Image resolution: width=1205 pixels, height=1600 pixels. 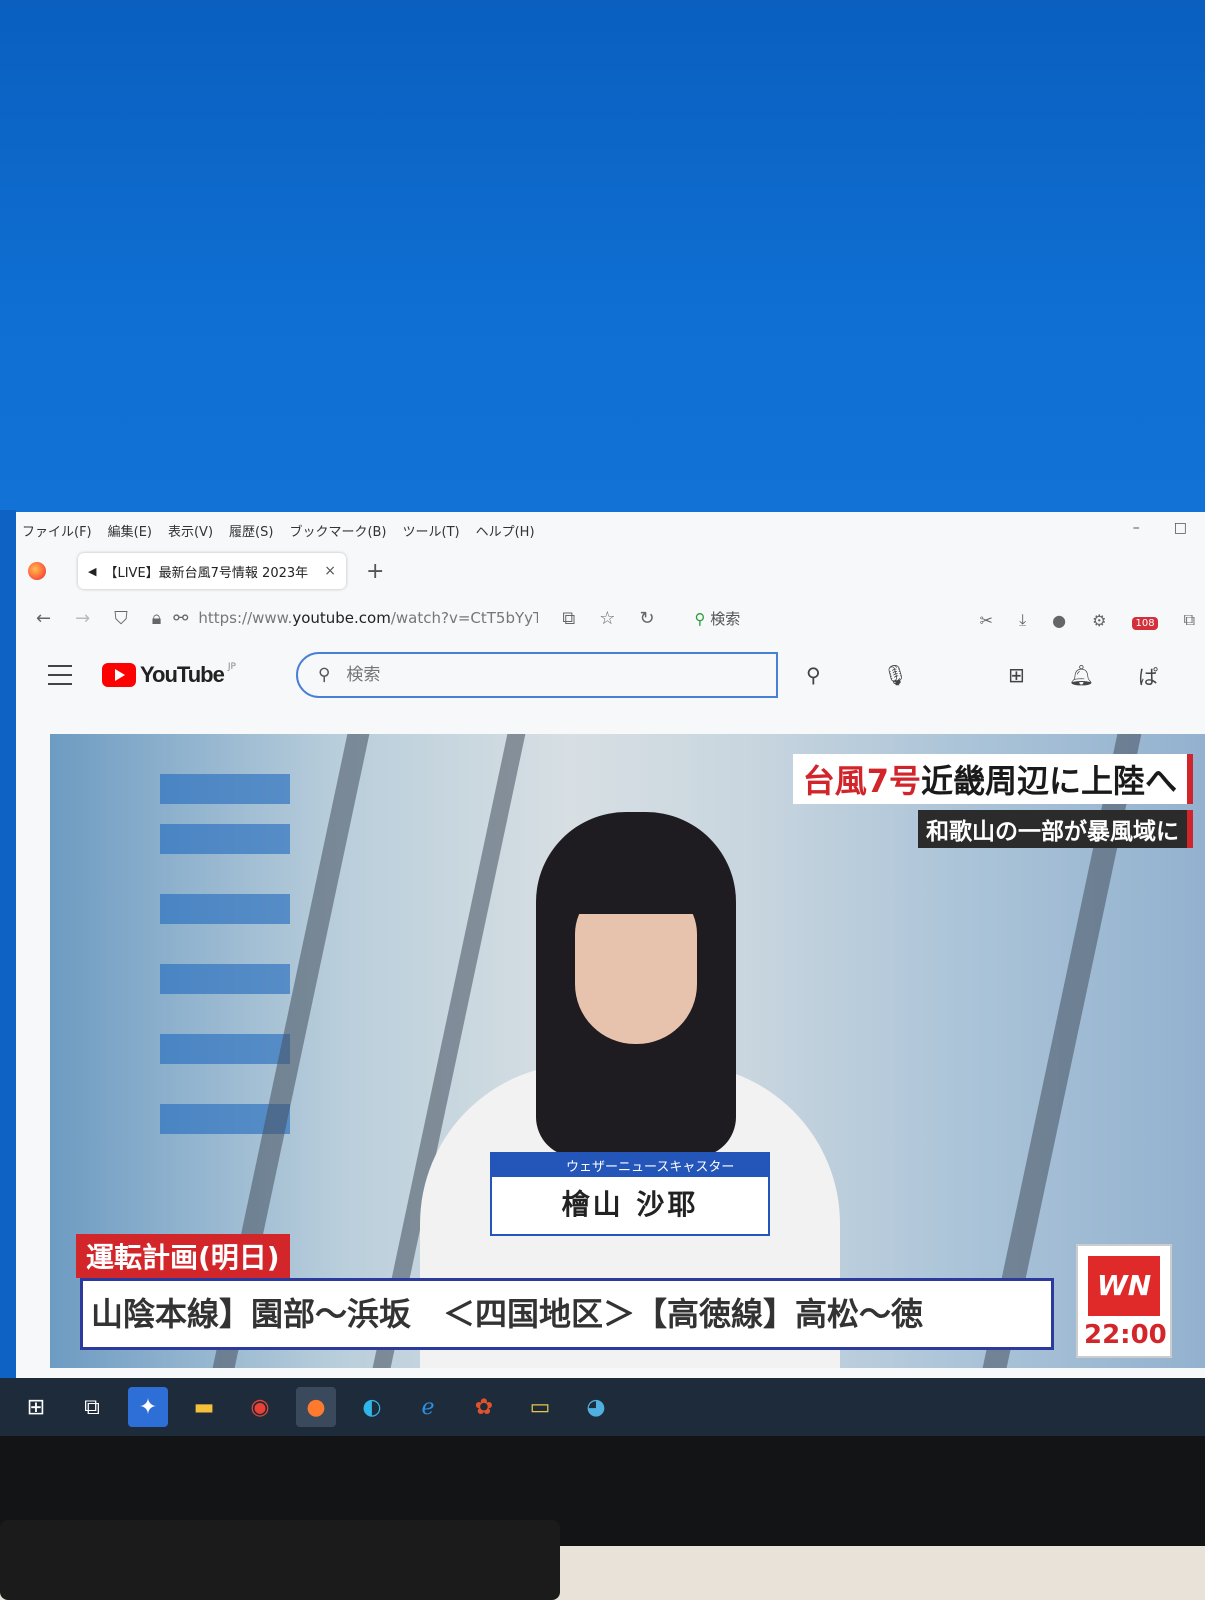 What do you see at coordinates (92, 571) in the screenshot?
I see `speaker-icon: ◀` at bounding box center [92, 571].